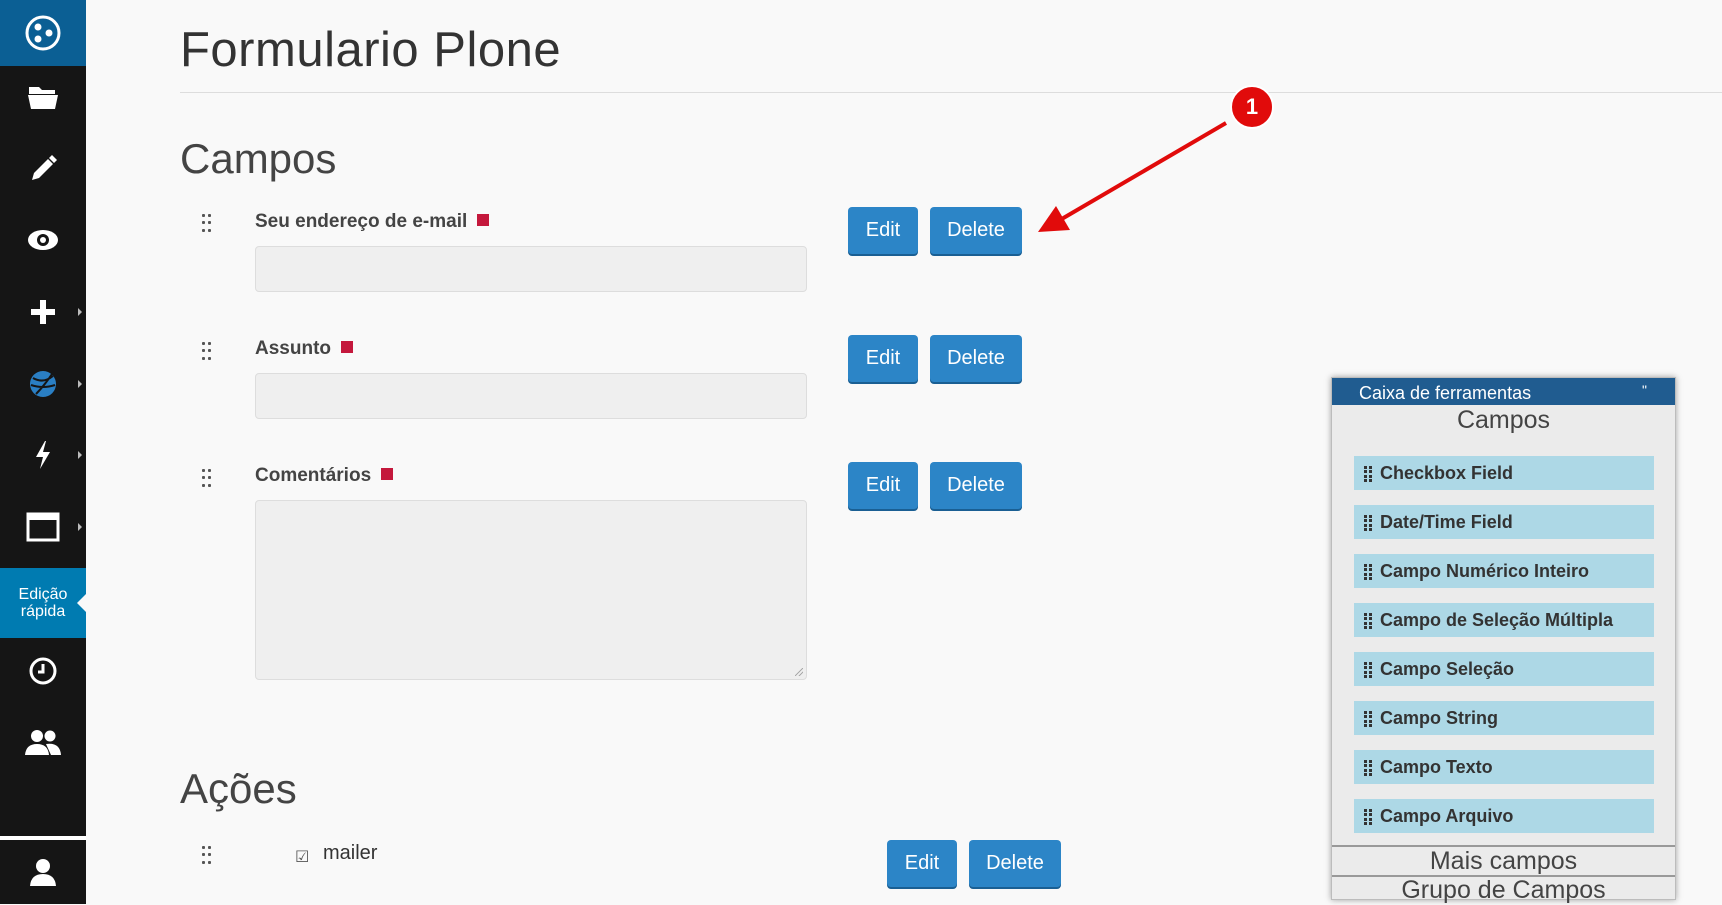  What do you see at coordinates (1503, 890) in the screenshot?
I see `toolbox-section-grupo-campos: Grupo de Campos` at bounding box center [1503, 890].